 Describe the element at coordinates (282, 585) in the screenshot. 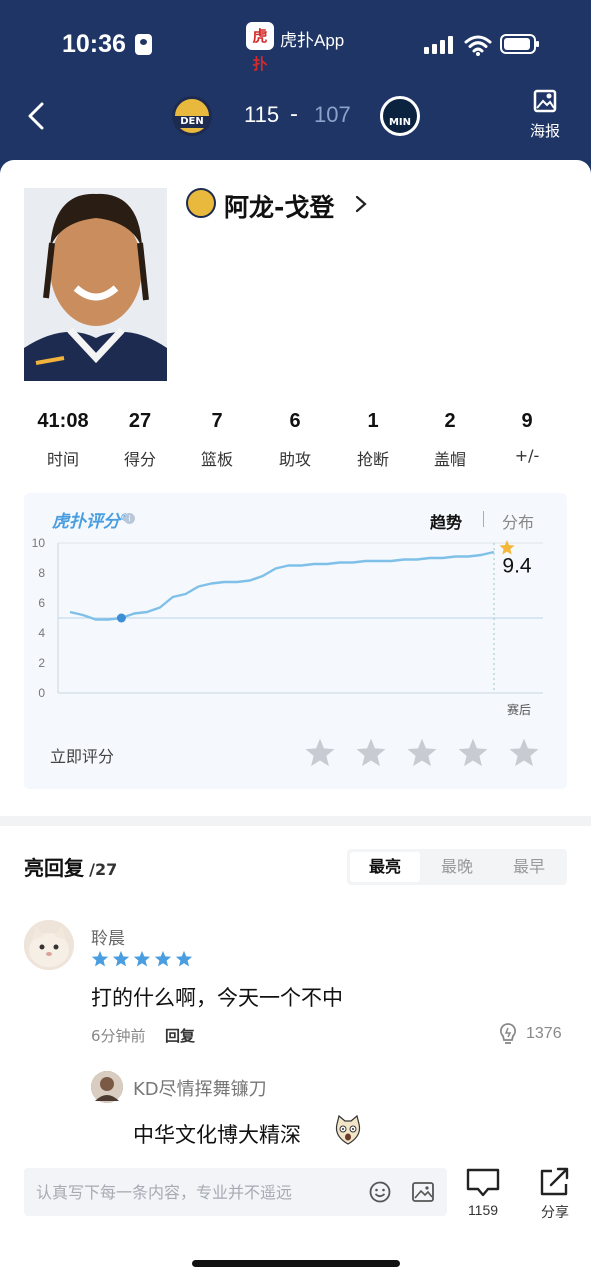

I see `rating-series-line` at that location.